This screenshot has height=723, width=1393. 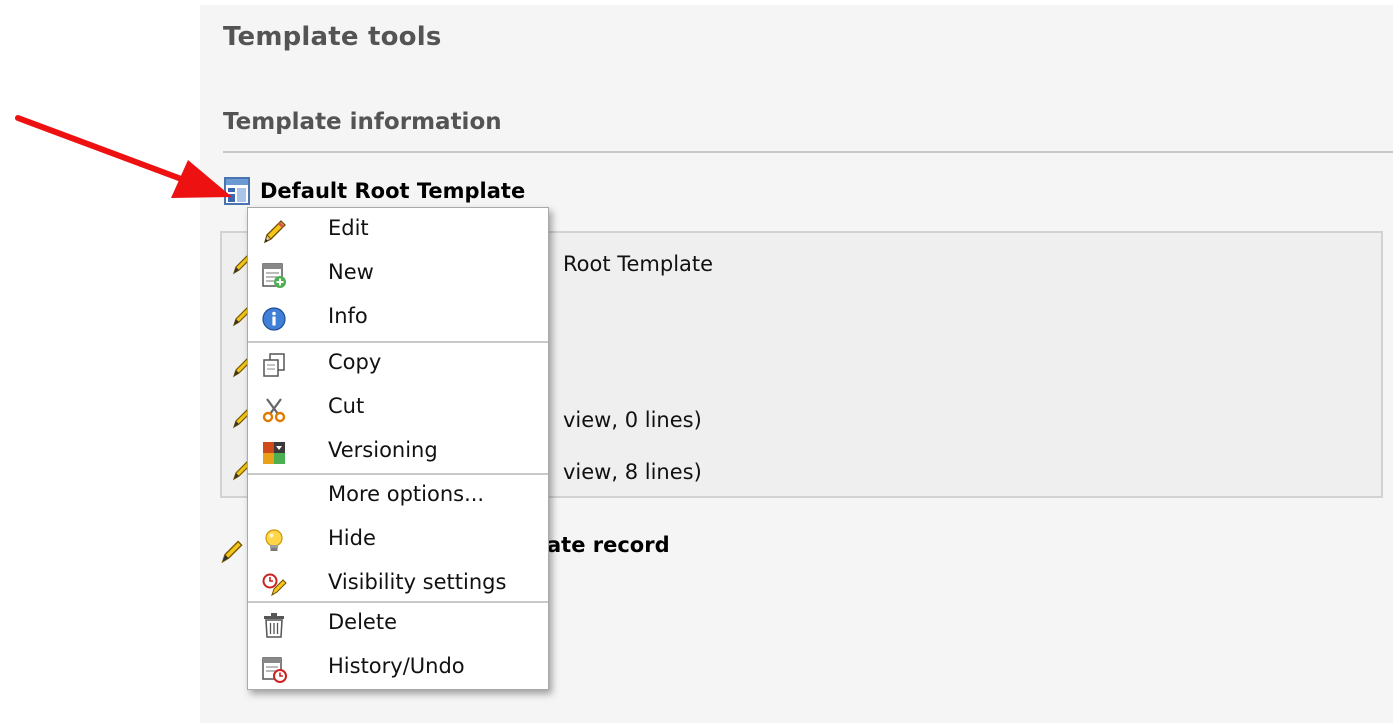 I want to click on menu-item-hide: Hide, so click(x=398, y=540).